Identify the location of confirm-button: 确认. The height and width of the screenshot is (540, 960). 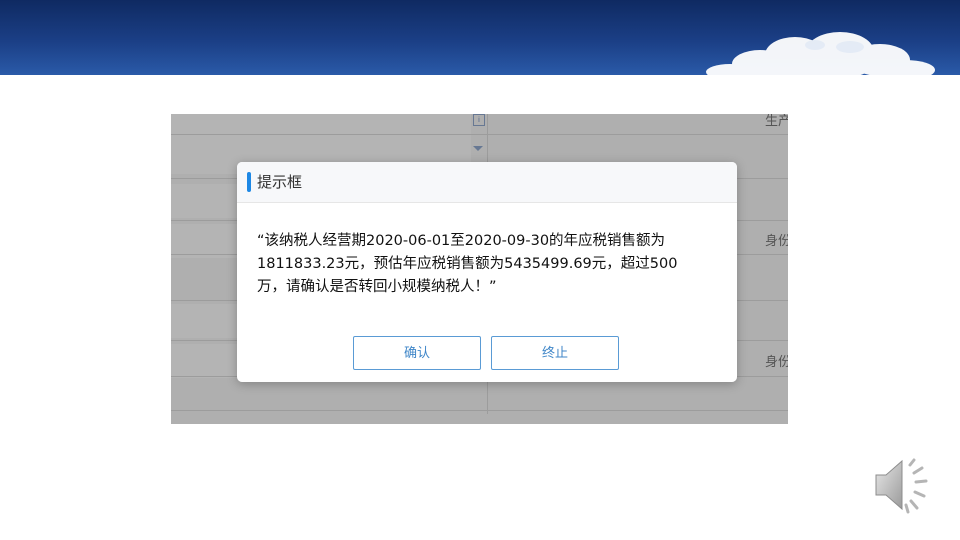
(417, 353).